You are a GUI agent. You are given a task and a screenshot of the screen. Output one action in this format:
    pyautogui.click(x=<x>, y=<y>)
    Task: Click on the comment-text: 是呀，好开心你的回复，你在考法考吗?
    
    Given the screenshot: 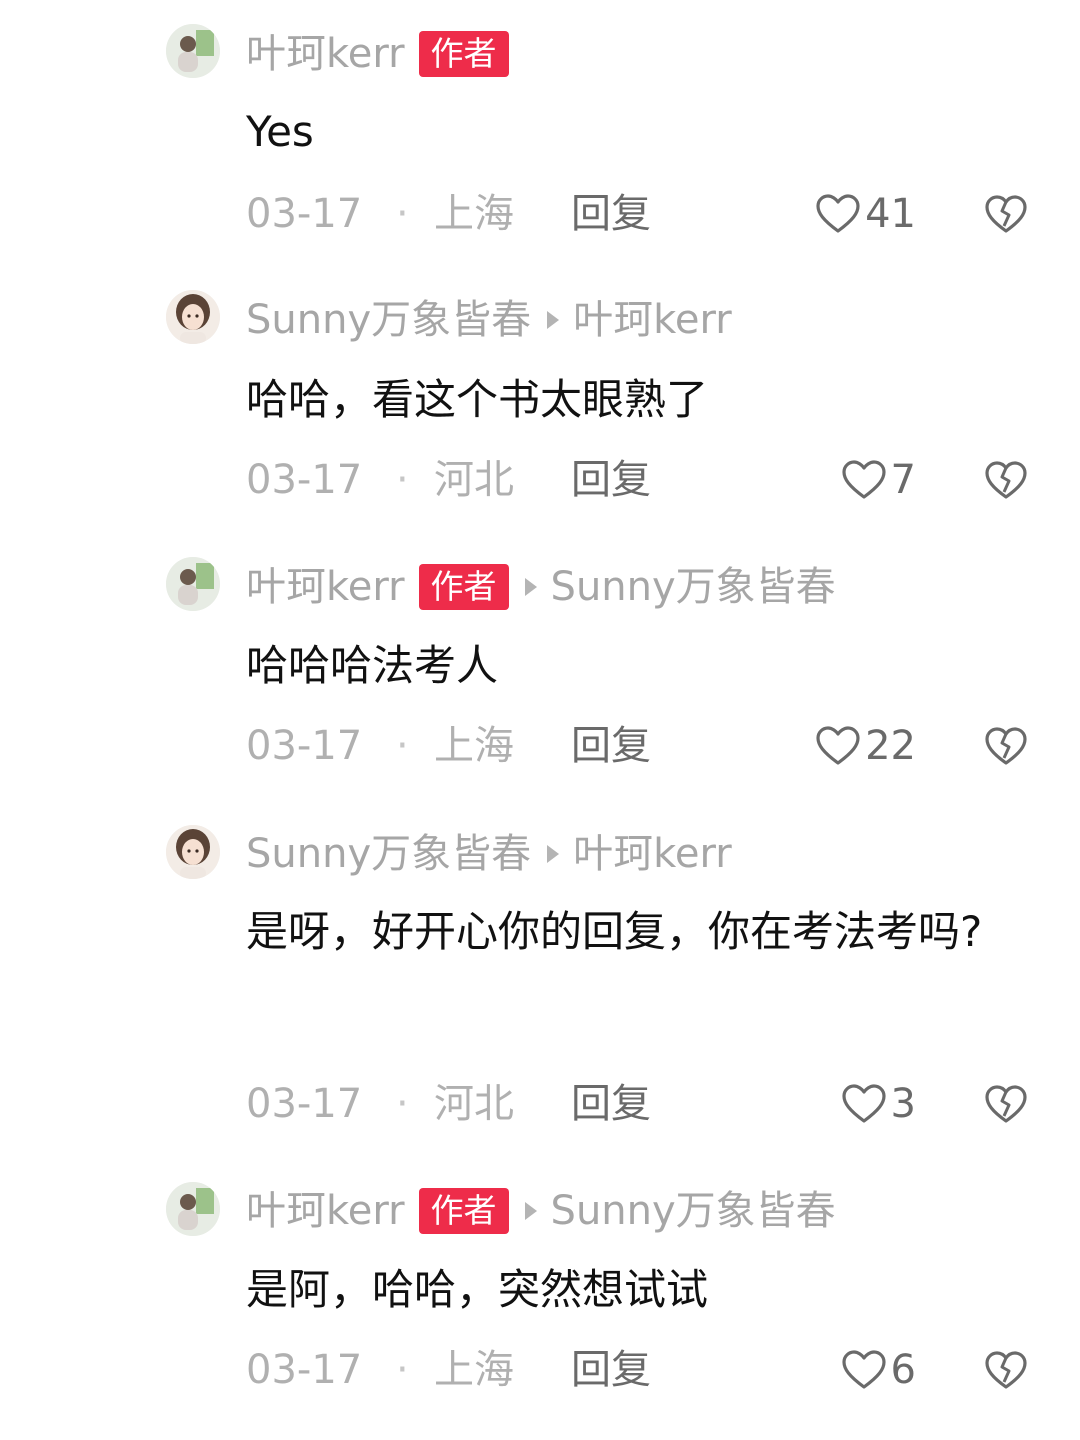 What is the action you would take?
    pyautogui.click(x=614, y=931)
    